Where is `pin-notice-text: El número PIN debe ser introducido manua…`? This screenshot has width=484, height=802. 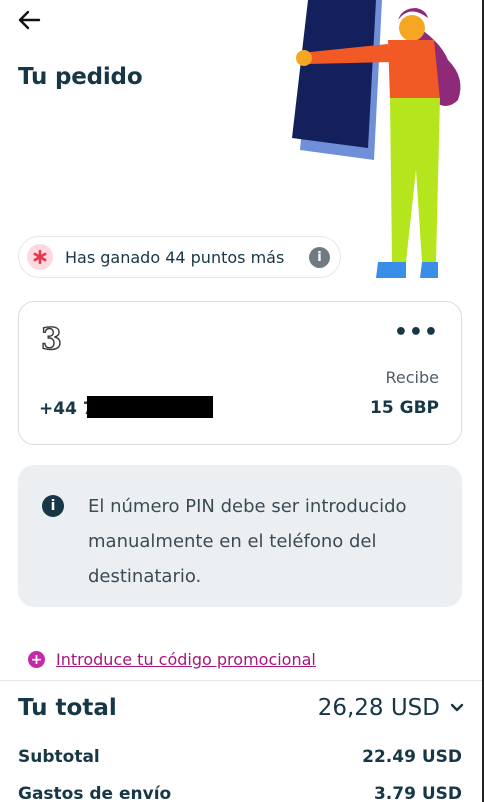
pin-notice-text: El número PIN debe ser introducido manua… is located at coordinates (247, 541).